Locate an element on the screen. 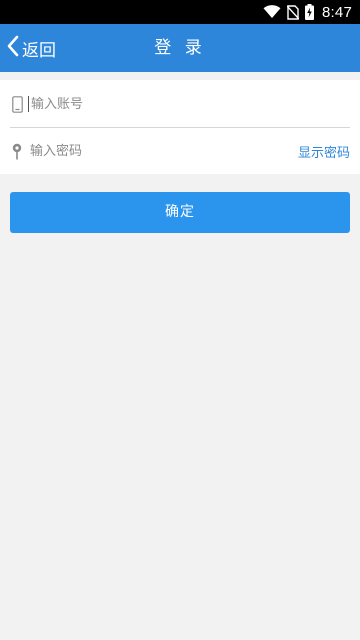 The height and width of the screenshot is (640, 360). account-row is located at coordinates (180, 104).